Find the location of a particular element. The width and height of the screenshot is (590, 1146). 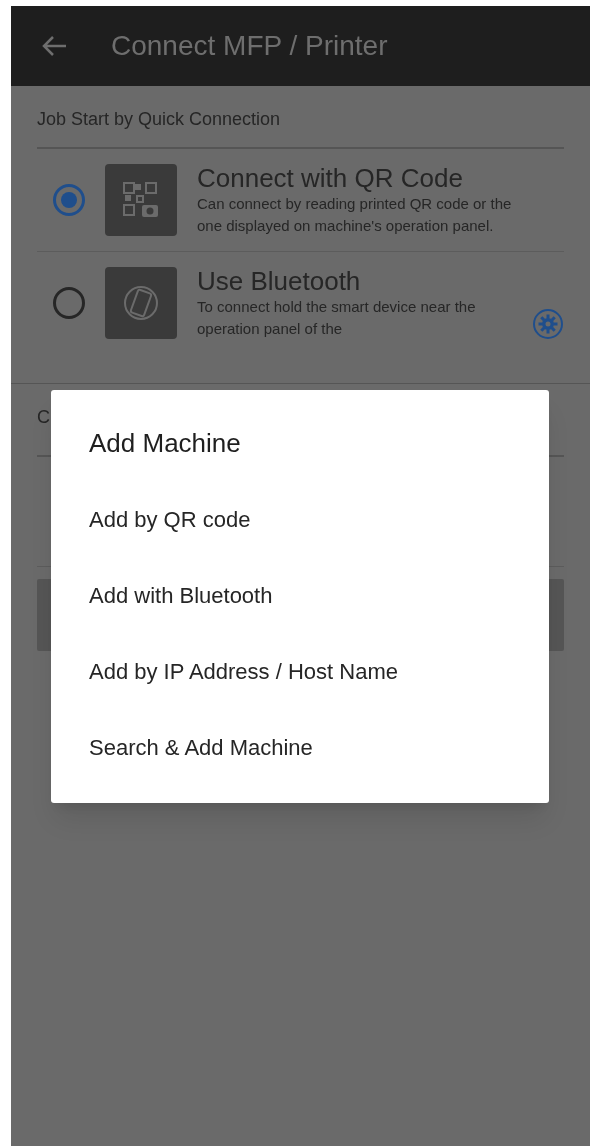

qr-camera-icon is located at coordinates (141, 200).